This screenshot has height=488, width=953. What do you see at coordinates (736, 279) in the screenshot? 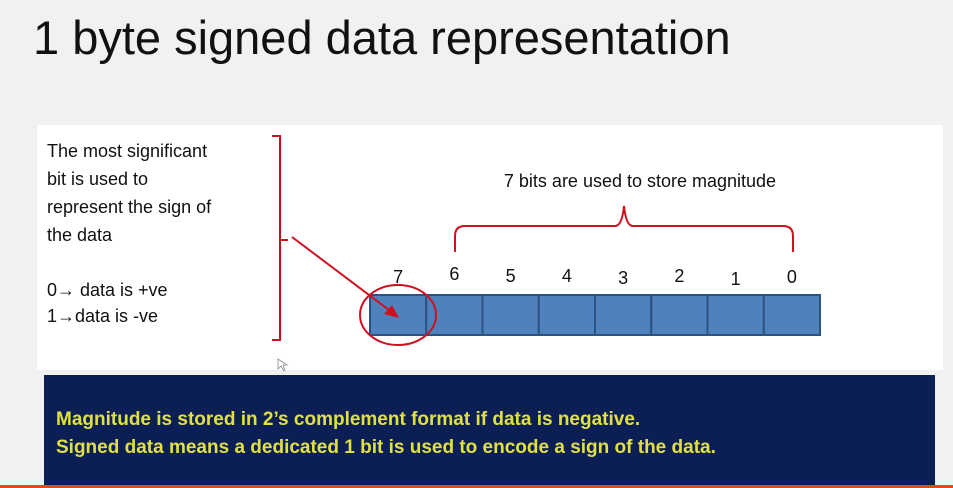
I see `bit-label-1: 1` at bounding box center [736, 279].